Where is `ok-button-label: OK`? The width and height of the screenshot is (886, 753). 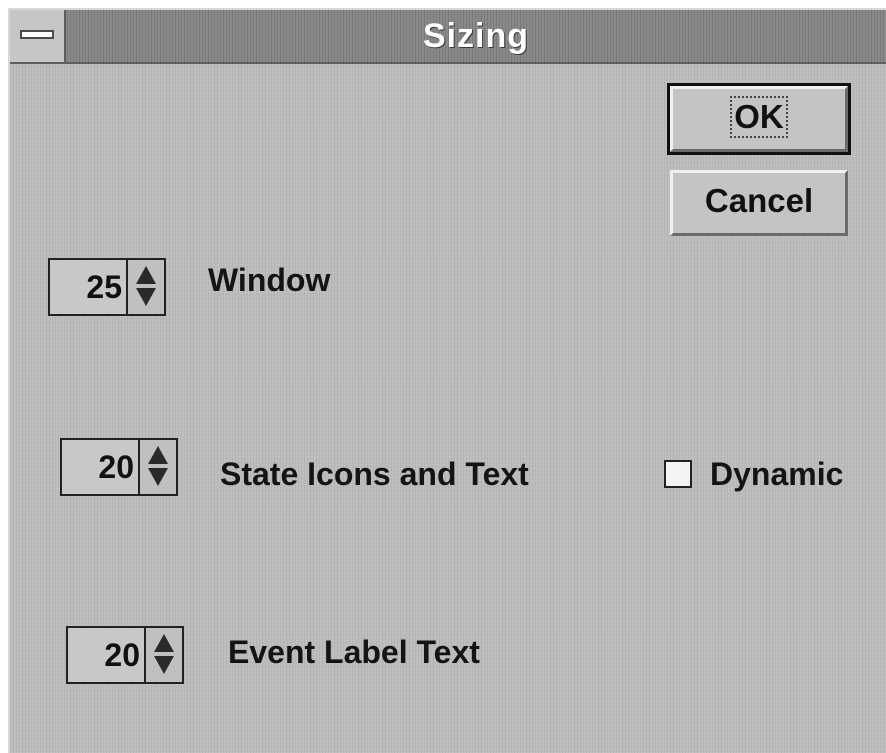 ok-button-label: OK is located at coordinates (759, 117).